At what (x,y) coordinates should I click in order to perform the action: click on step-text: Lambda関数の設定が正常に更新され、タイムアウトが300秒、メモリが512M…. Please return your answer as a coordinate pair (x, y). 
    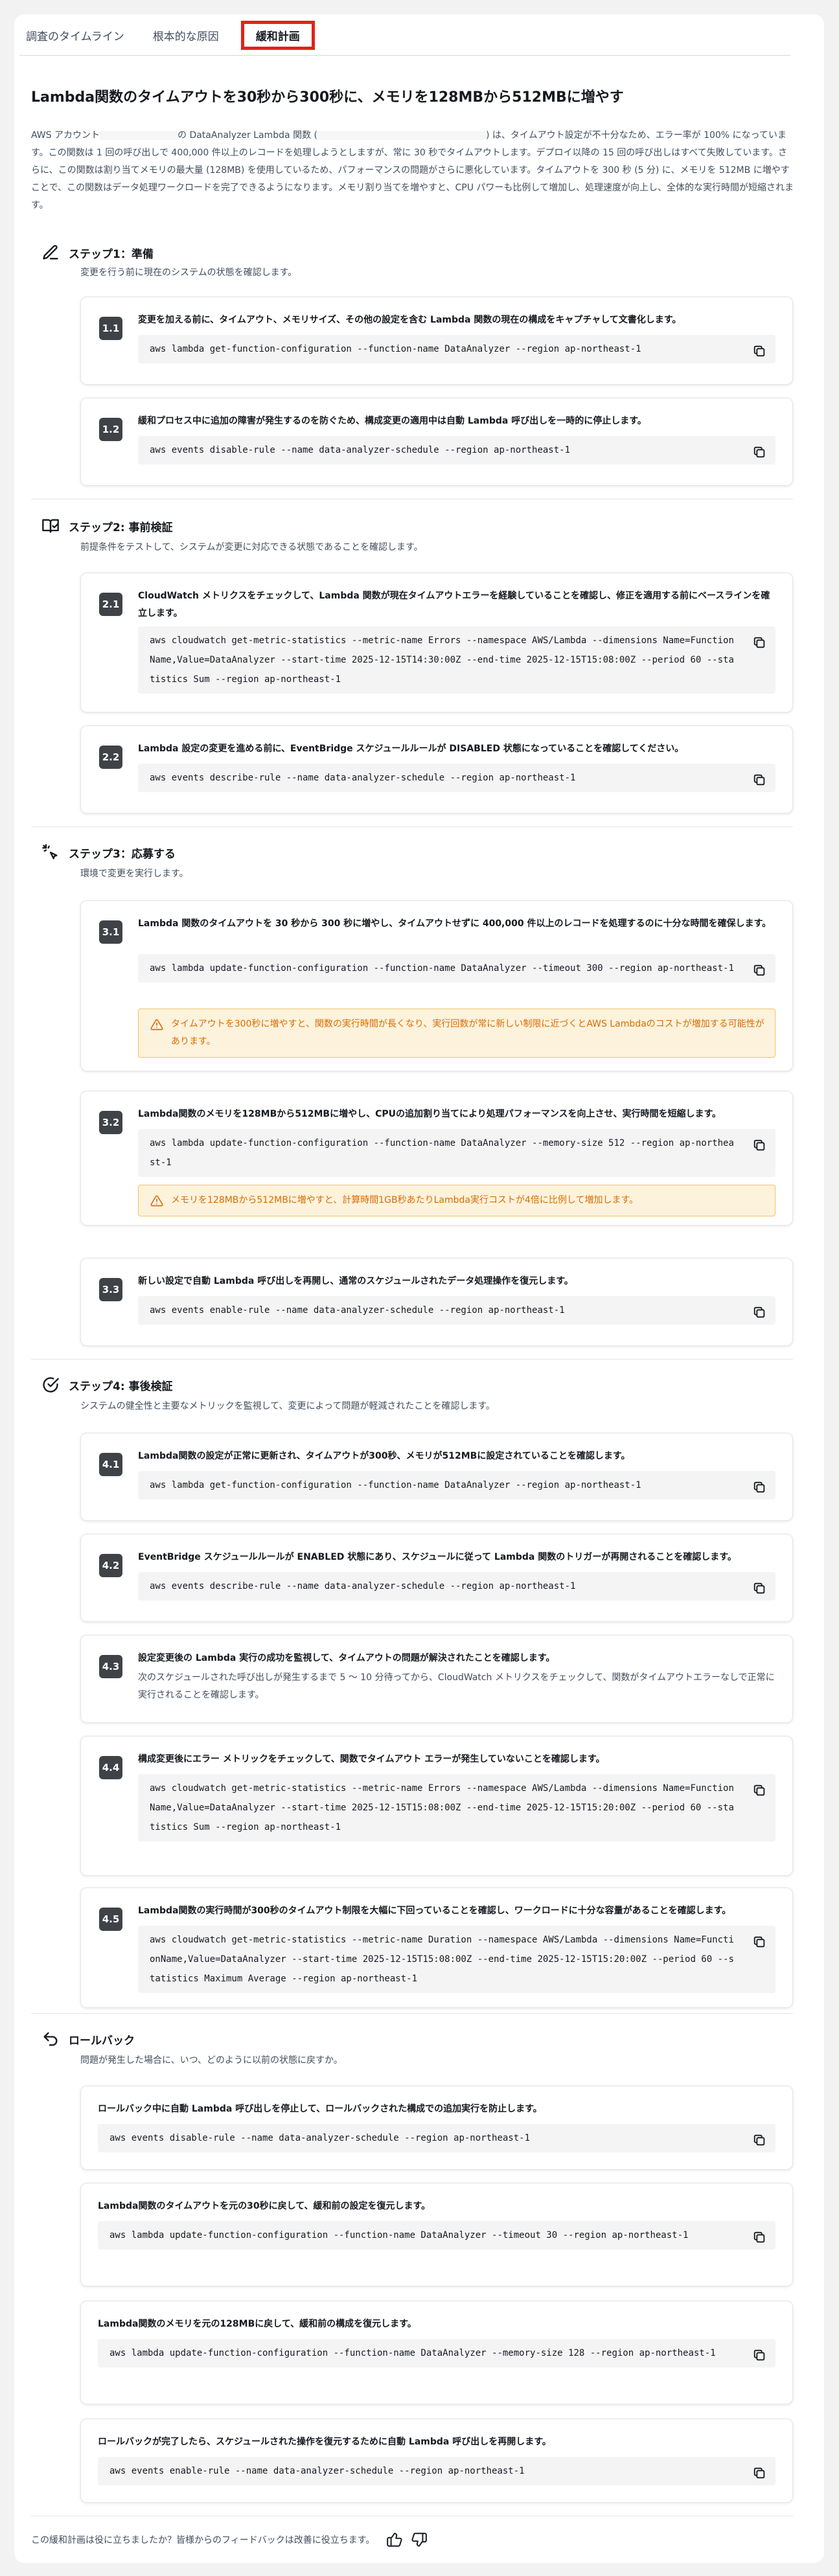
    Looking at the image, I should click on (384, 1456).